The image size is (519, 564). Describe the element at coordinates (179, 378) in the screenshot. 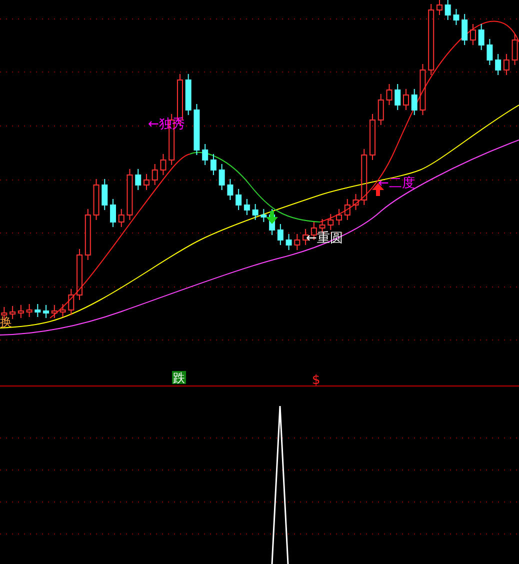

I see `fall-badge: 跌` at that location.